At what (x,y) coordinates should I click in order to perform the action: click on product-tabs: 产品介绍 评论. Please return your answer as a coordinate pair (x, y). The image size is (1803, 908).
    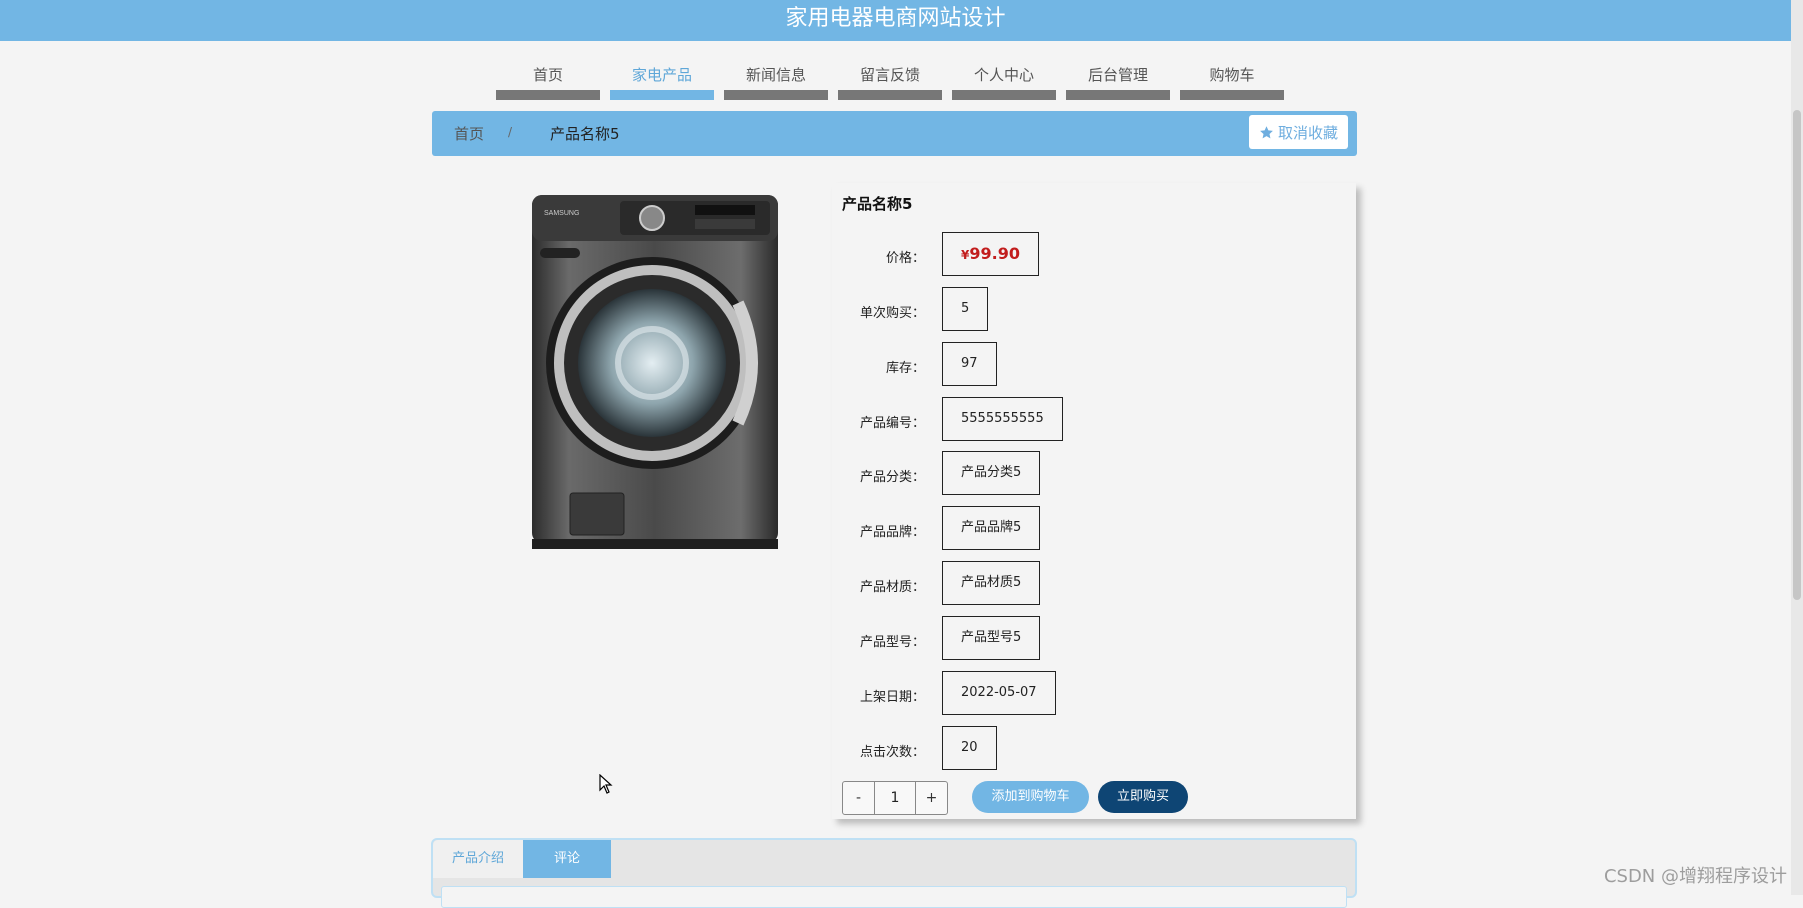
    Looking at the image, I should click on (894, 873).